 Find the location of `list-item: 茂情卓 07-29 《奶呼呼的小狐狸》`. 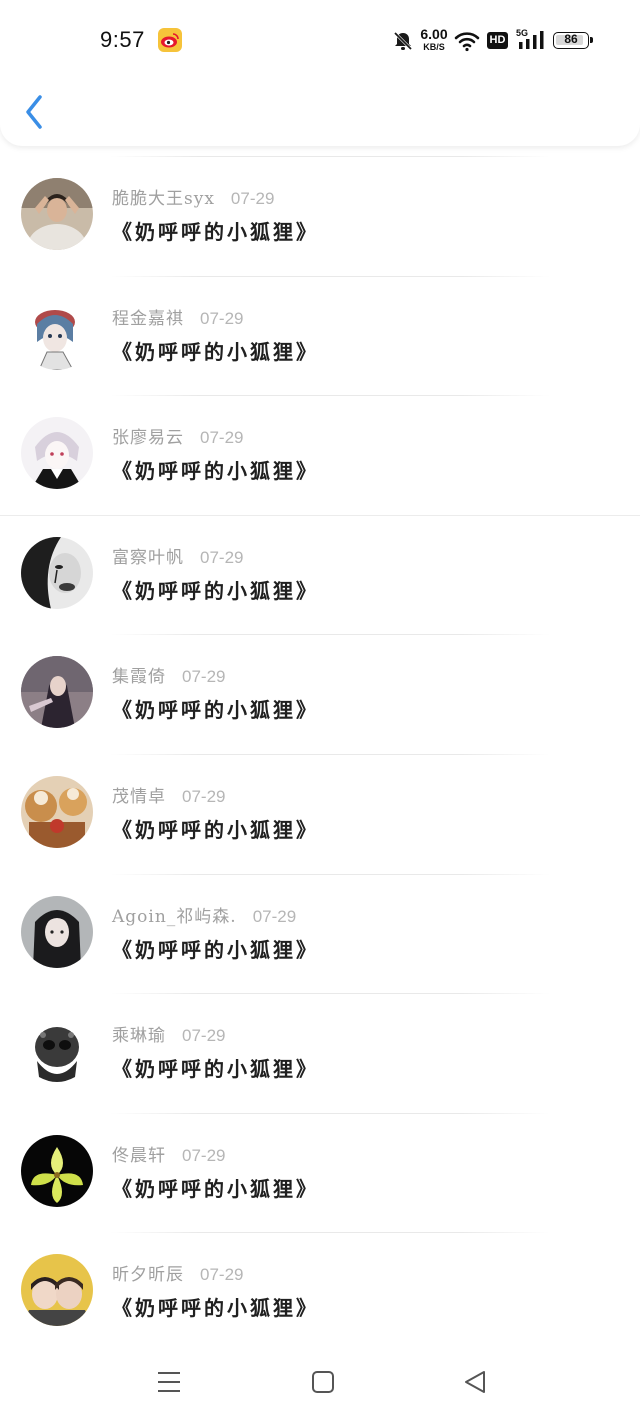

list-item: 茂情卓 07-29 《奶呼呼的小狐狸》 is located at coordinates (320, 813).